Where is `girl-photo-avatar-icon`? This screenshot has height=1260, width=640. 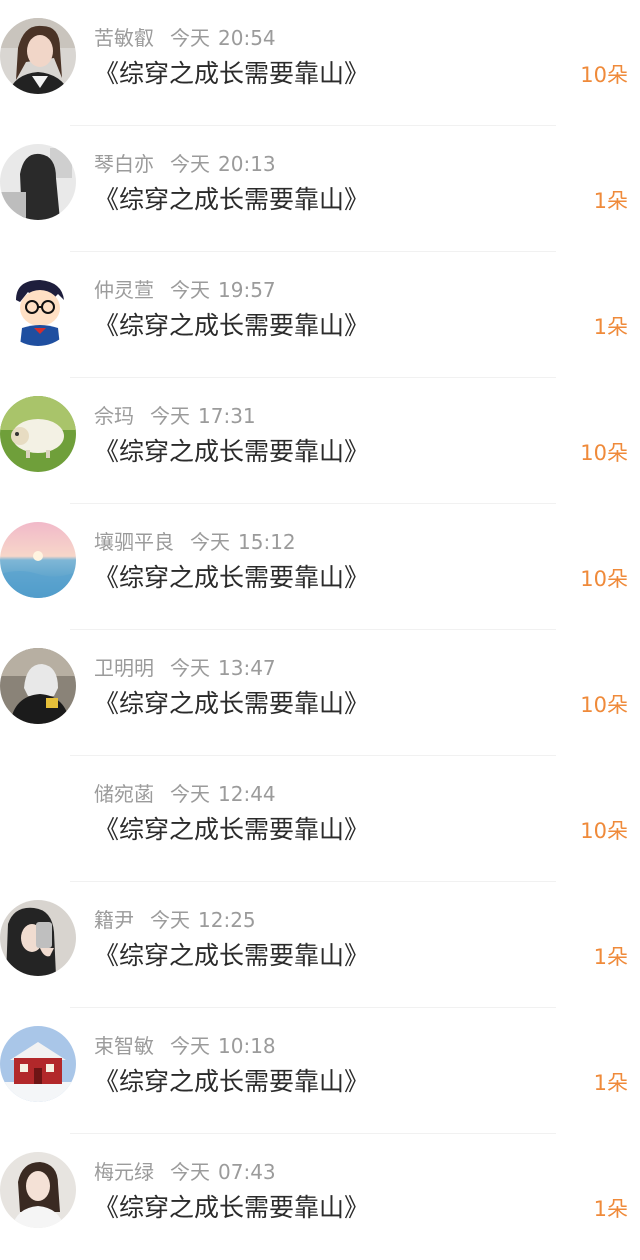 girl-photo-avatar-icon is located at coordinates (38, 1190).